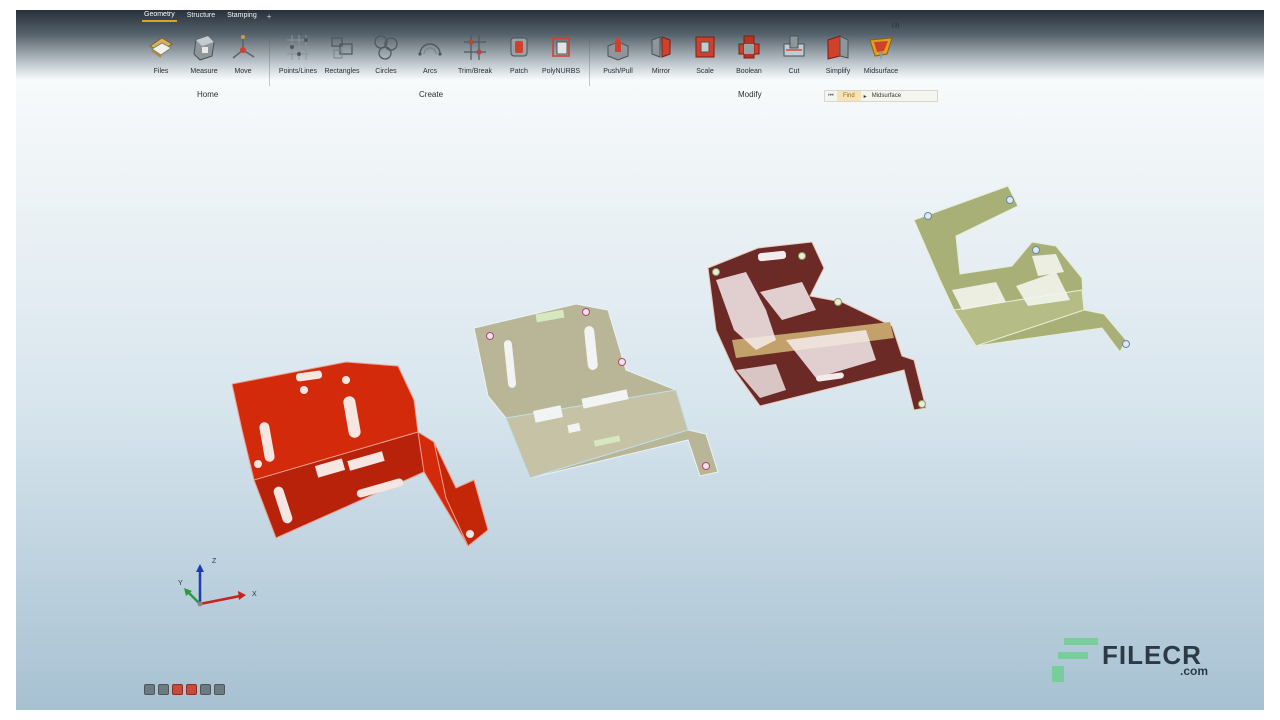 Image resolution: width=1280 pixels, height=720 pixels. What do you see at coordinates (205, 689) in the screenshot?
I see `zoom-icon` at bounding box center [205, 689].